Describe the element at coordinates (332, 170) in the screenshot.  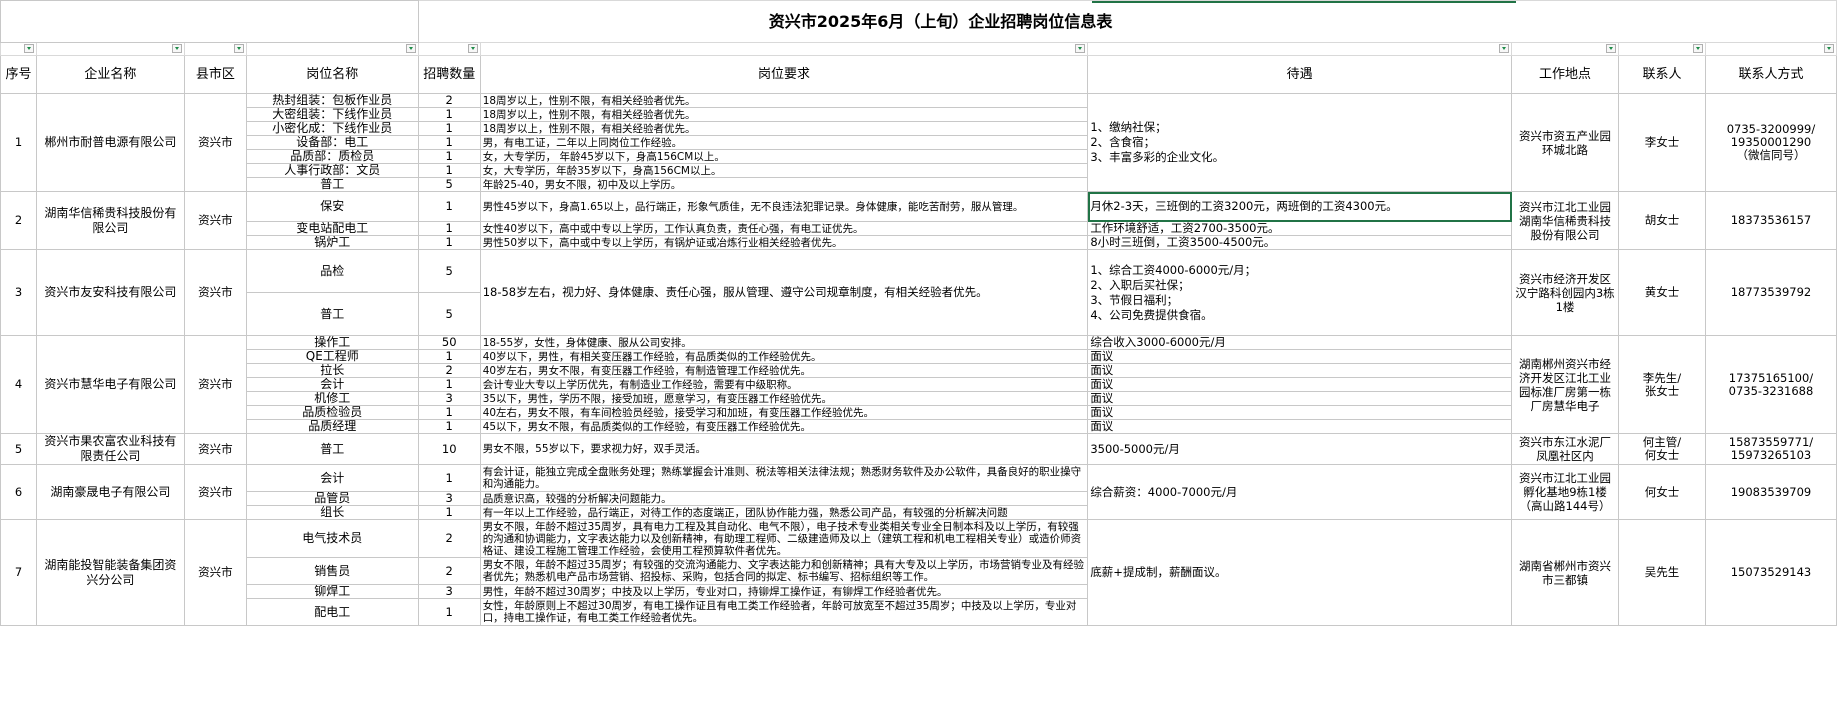
I see `job-title: 人事行政部：文员` at that location.